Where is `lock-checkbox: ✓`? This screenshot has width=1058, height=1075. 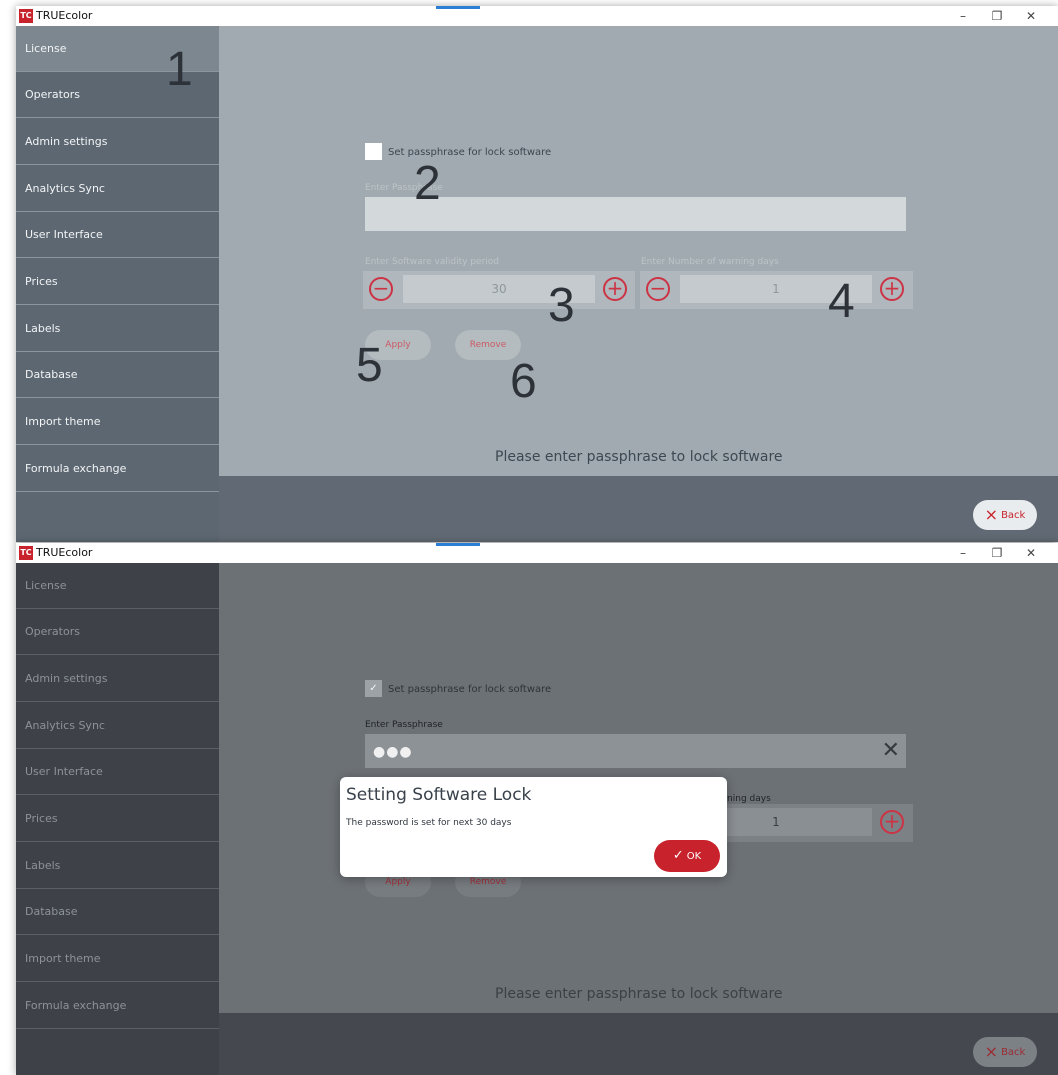 lock-checkbox: ✓ is located at coordinates (373, 688).